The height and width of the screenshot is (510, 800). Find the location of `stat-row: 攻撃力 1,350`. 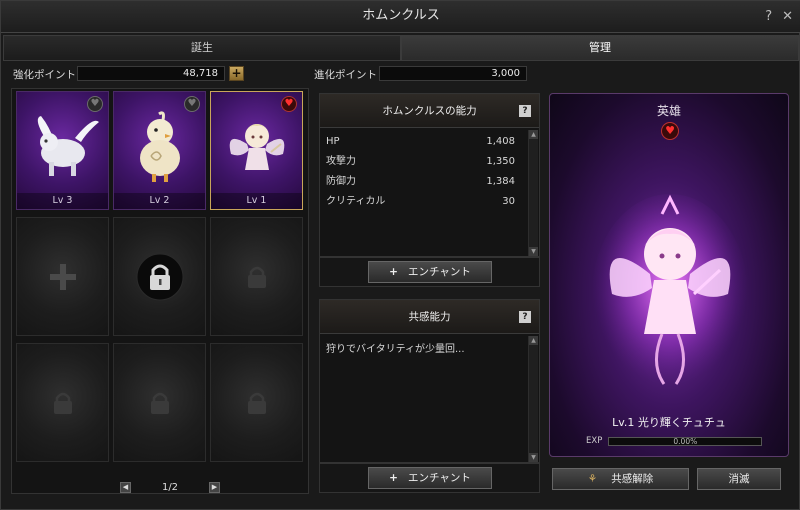

stat-row: 攻撃力 1,350 is located at coordinates (429, 162).